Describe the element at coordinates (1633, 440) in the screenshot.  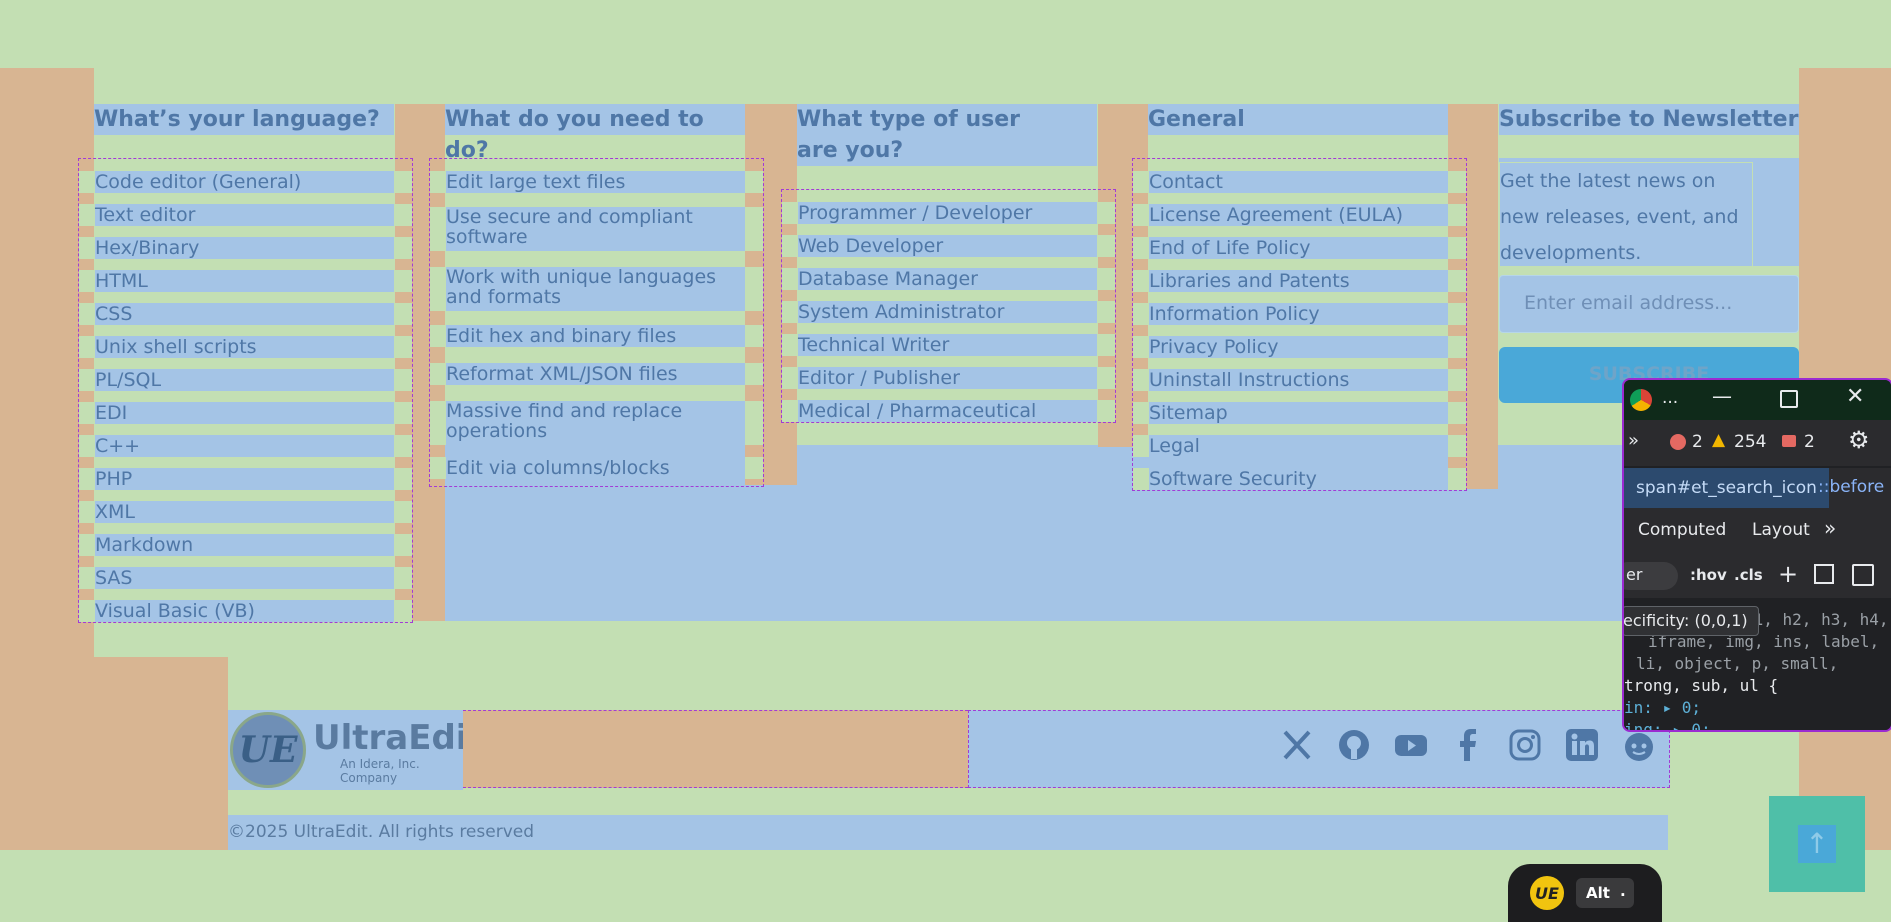
I see `more-panels-icon: »` at that location.